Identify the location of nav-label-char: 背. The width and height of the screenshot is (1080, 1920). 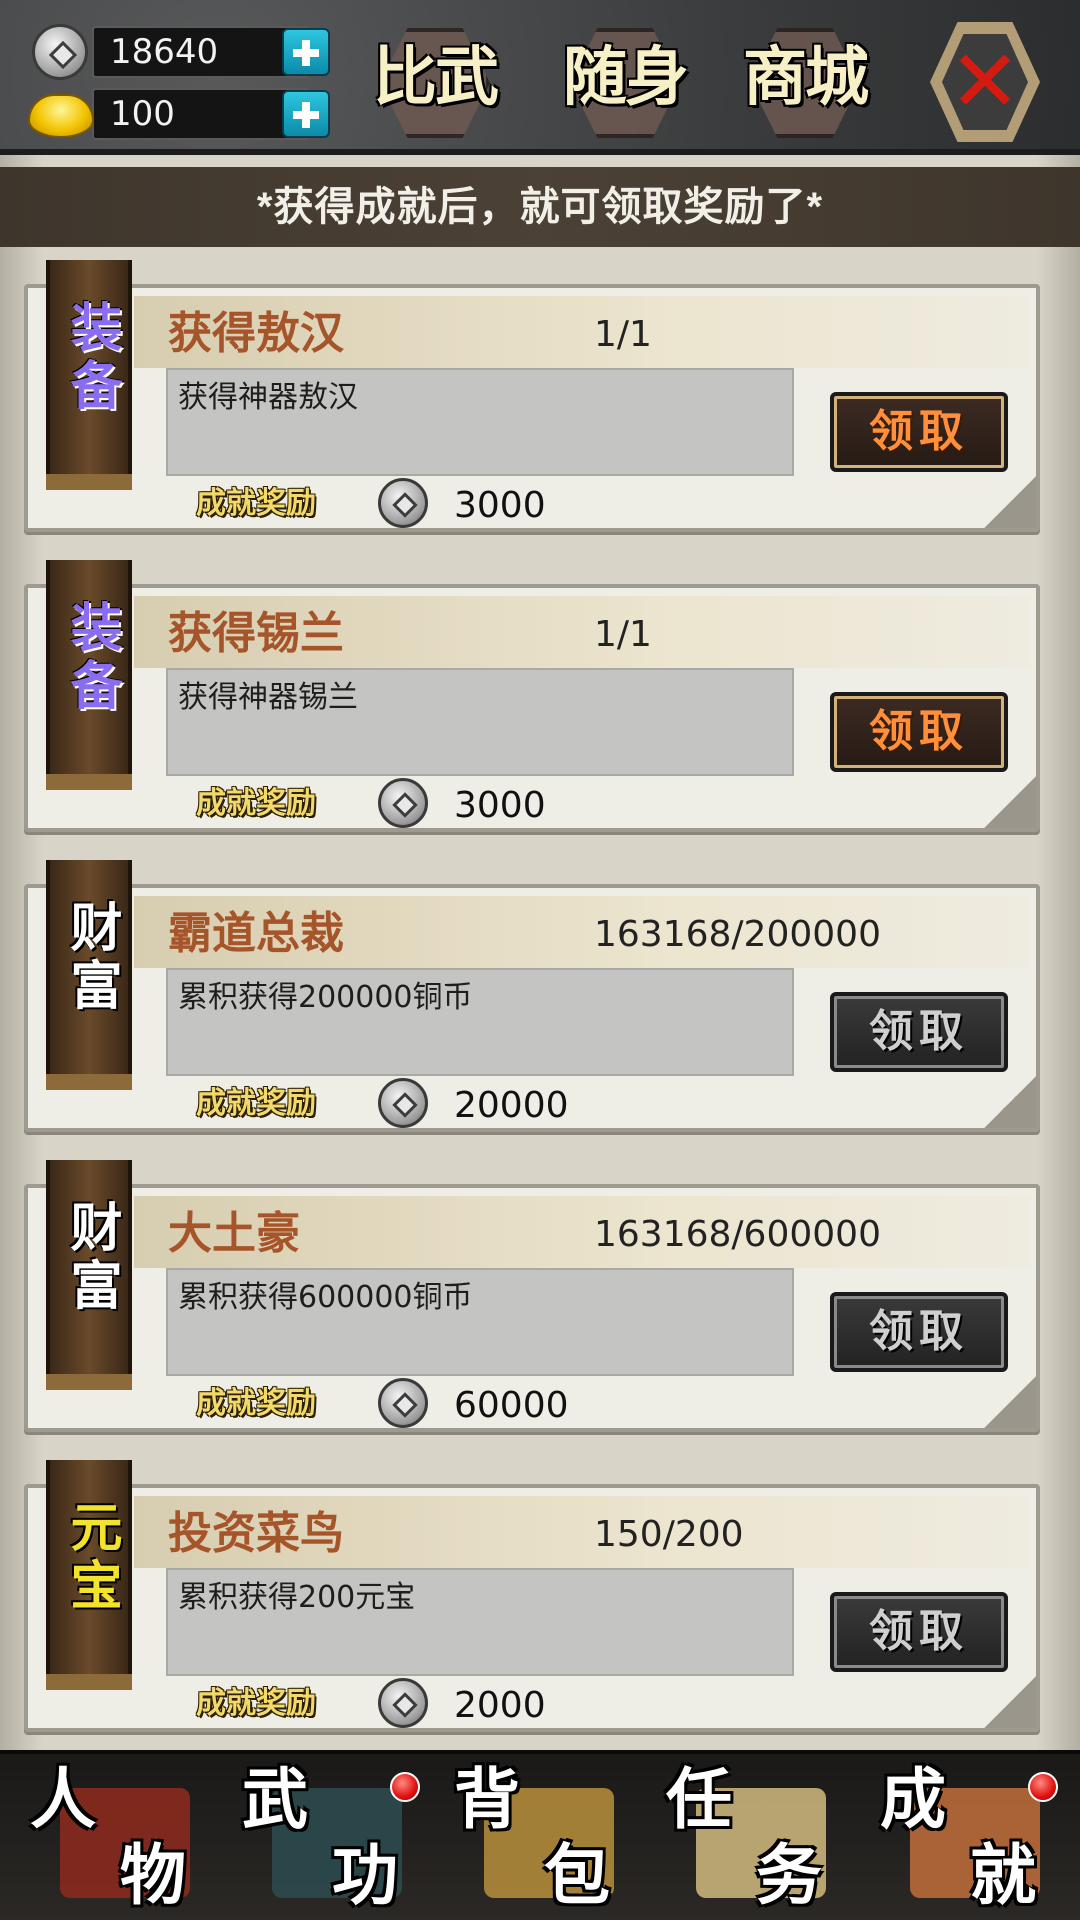
(487, 1799).